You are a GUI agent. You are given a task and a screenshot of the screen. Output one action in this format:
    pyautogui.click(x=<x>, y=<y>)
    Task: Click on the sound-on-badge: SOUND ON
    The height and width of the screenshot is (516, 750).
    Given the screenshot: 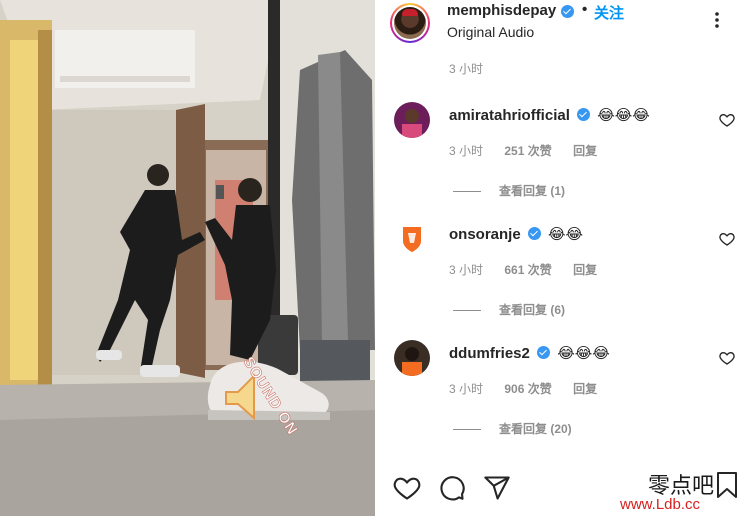 What is the action you would take?
    pyautogui.click(x=256, y=395)
    